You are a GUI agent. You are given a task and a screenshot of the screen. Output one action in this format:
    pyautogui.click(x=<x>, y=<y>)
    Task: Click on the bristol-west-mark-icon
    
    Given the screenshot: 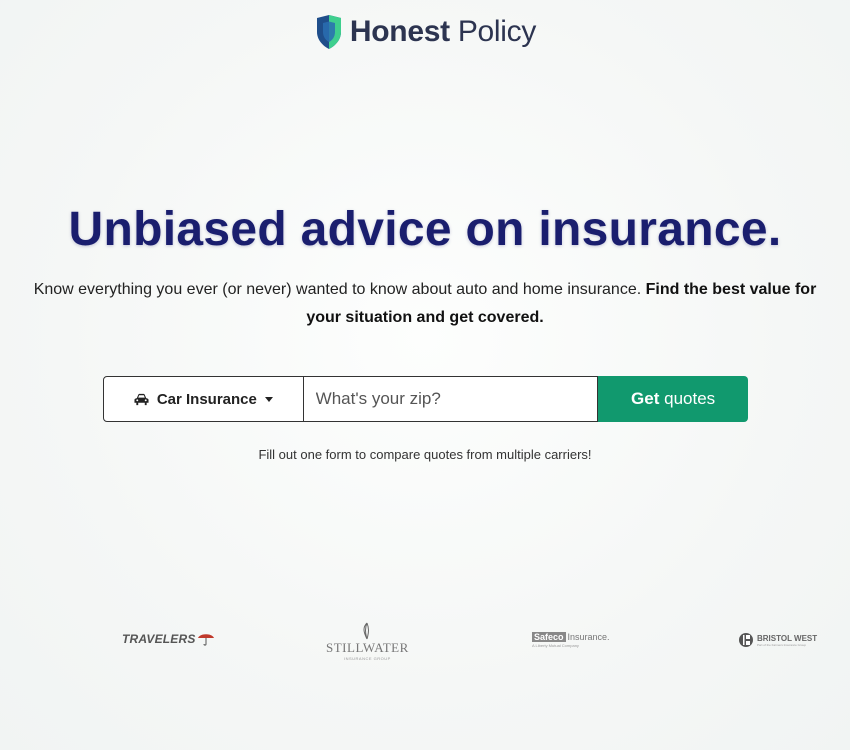 What is the action you would take?
    pyautogui.click(x=746, y=640)
    